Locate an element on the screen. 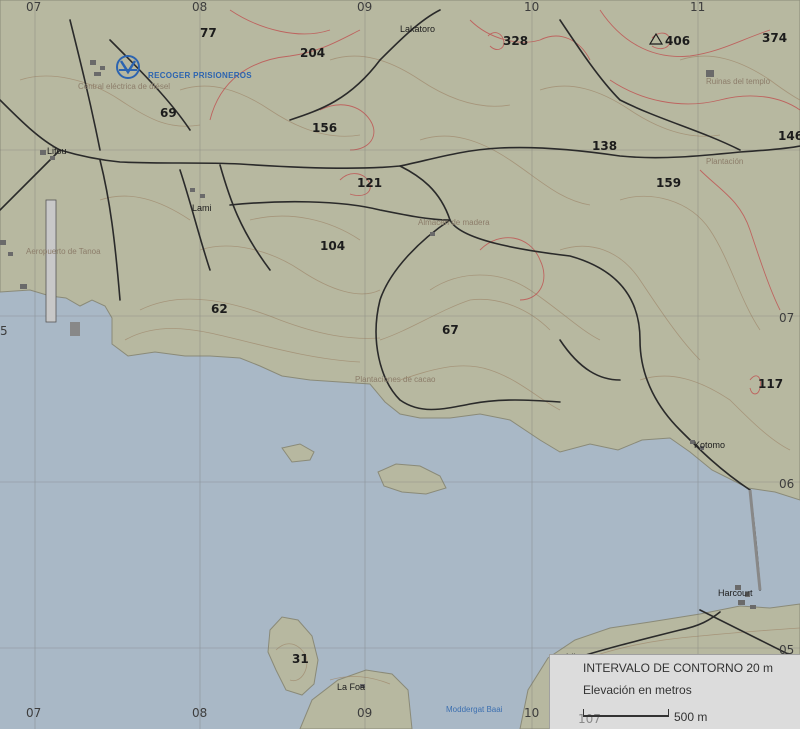 The image size is (800, 729). scale-label: 500 m is located at coordinates (691, 717).